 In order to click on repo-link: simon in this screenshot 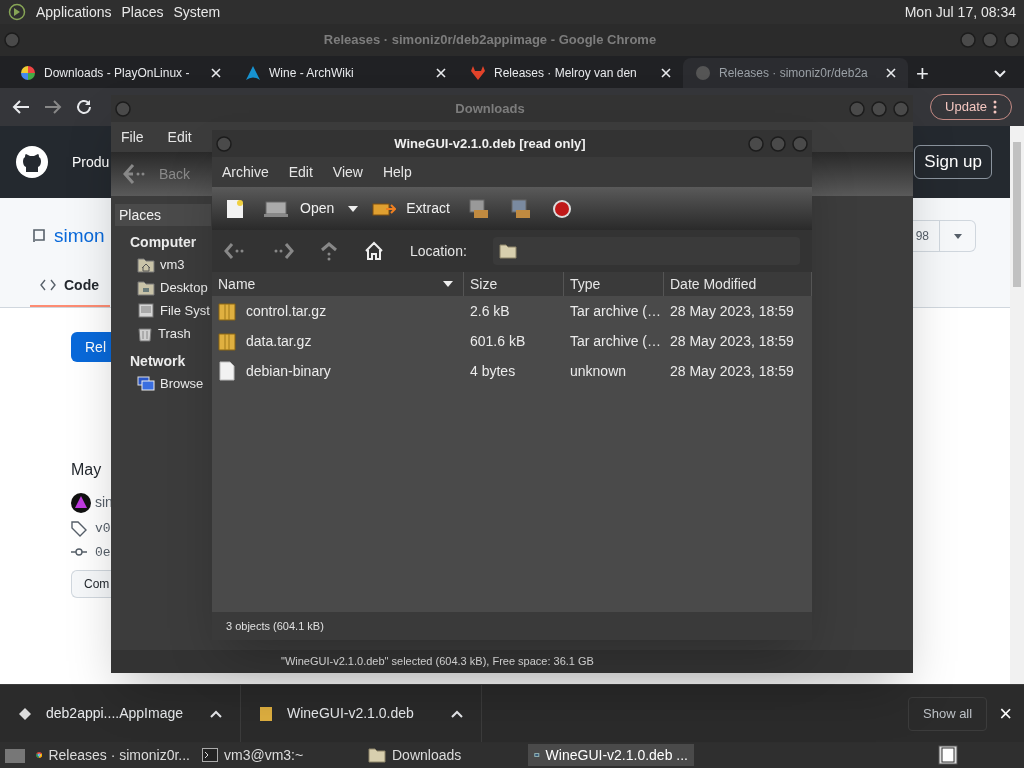, I will do `click(79, 236)`.